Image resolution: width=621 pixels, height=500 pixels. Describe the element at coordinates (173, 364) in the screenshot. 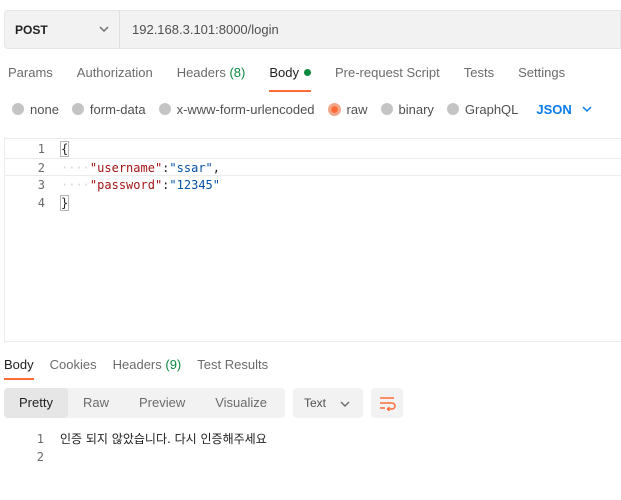

I see `headers-count: (9)` at that location.